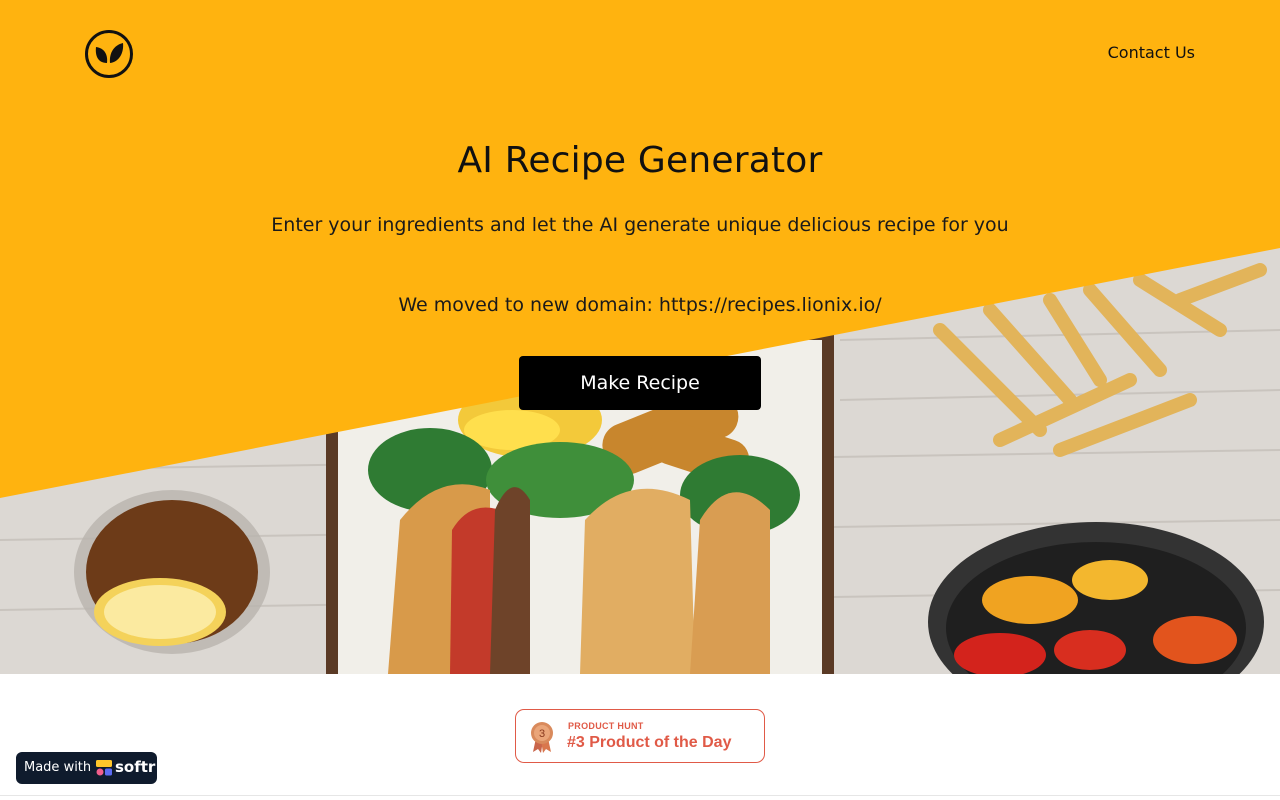  I want to click on medal-number: 3, so click(542, 734).